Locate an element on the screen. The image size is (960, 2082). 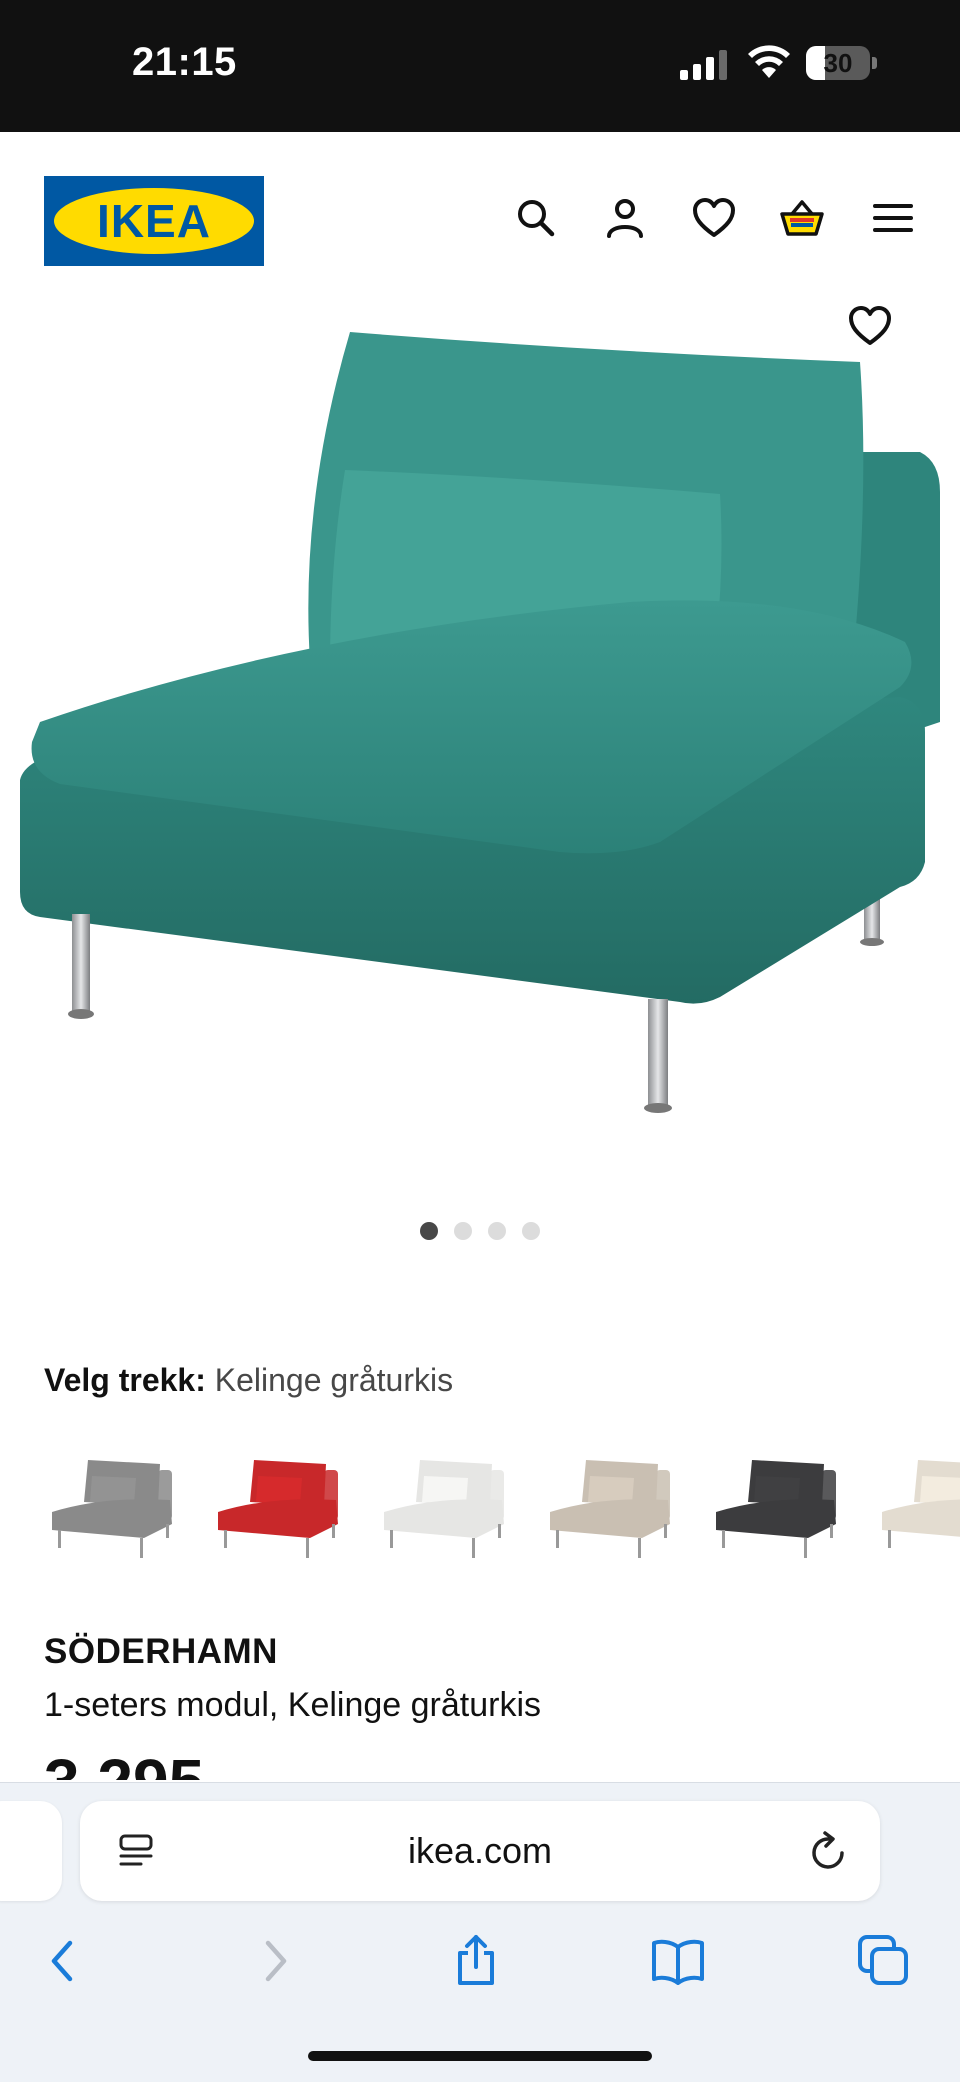
site-header: IKEA is located at coordinates (480, 217).